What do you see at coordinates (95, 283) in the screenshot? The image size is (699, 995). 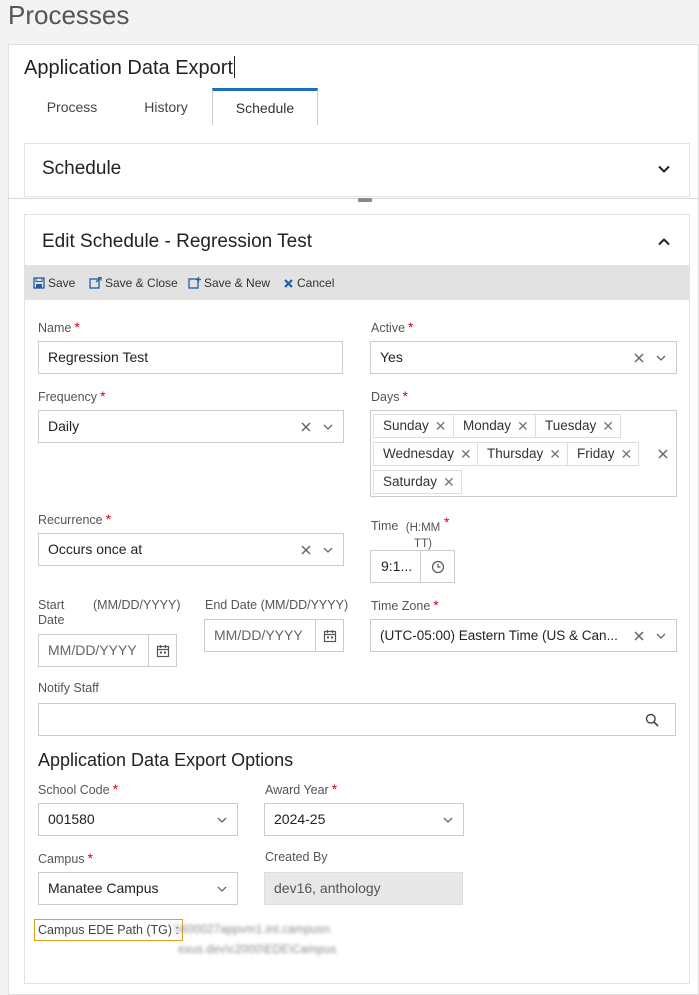 I see `save-close-icon` at bounding box center [95, 283].